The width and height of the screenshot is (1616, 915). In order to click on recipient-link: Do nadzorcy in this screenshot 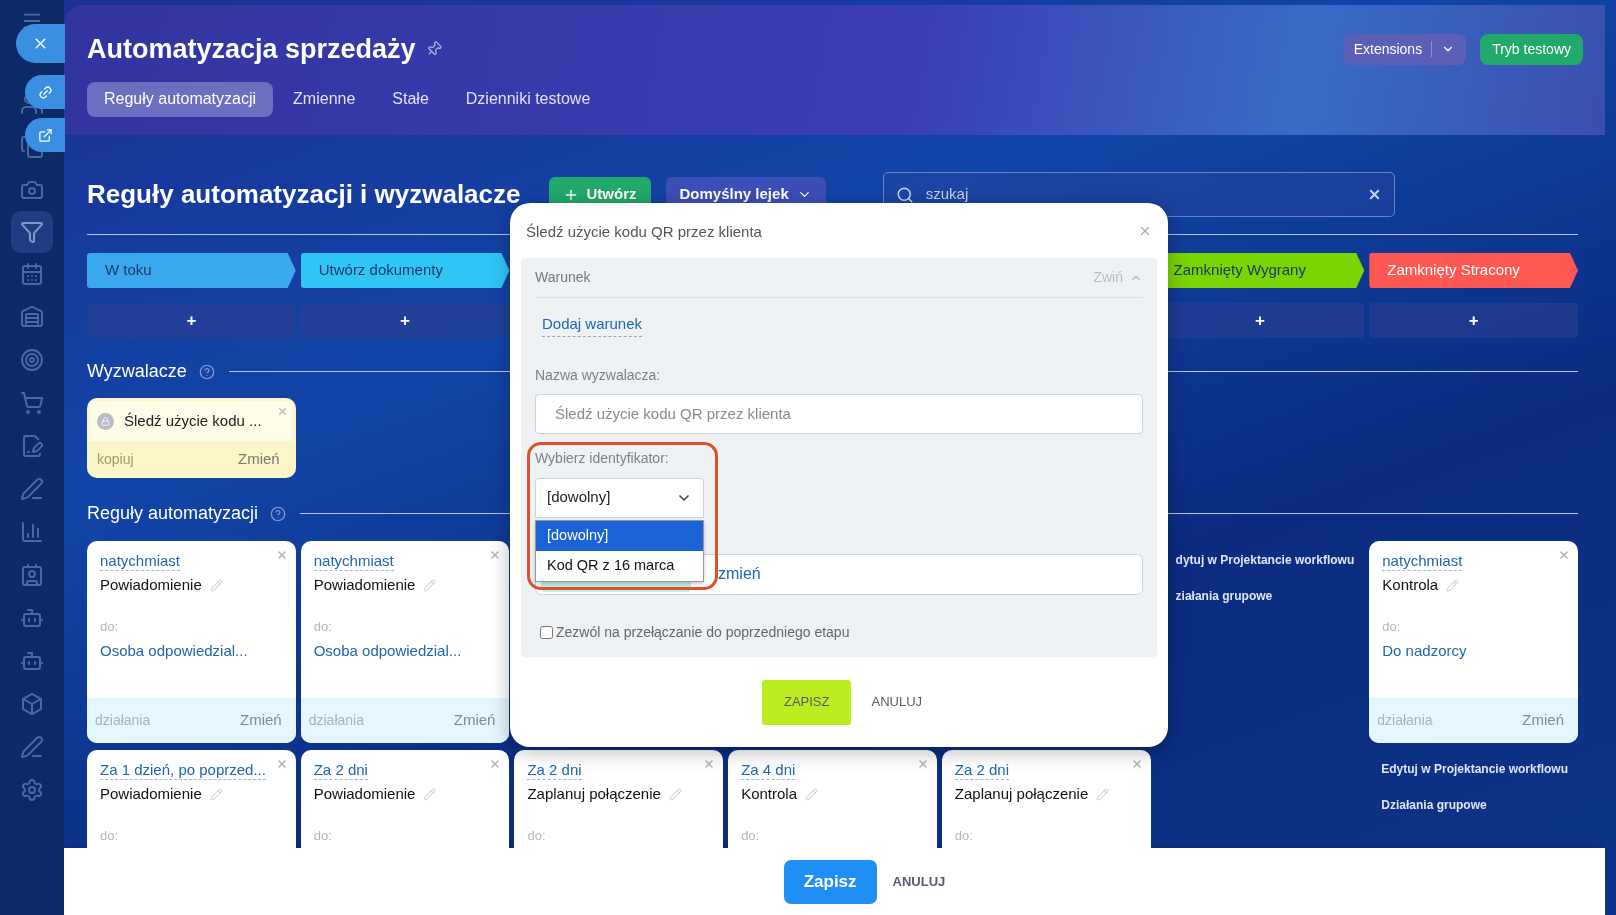, I will do `click(1473, 651)`.